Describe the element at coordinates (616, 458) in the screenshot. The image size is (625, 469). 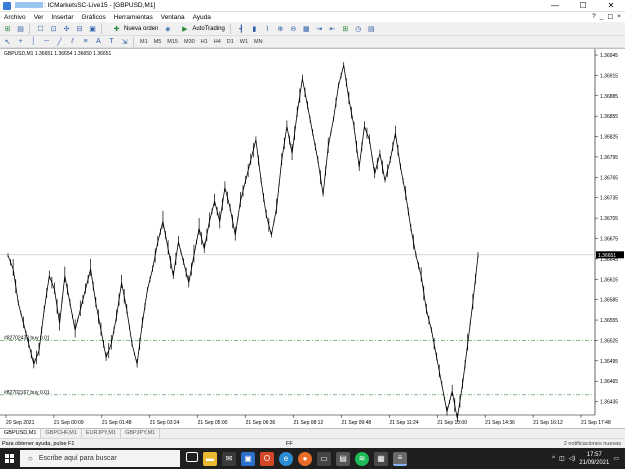
I see `notification-center-icon: ▭` at that location.